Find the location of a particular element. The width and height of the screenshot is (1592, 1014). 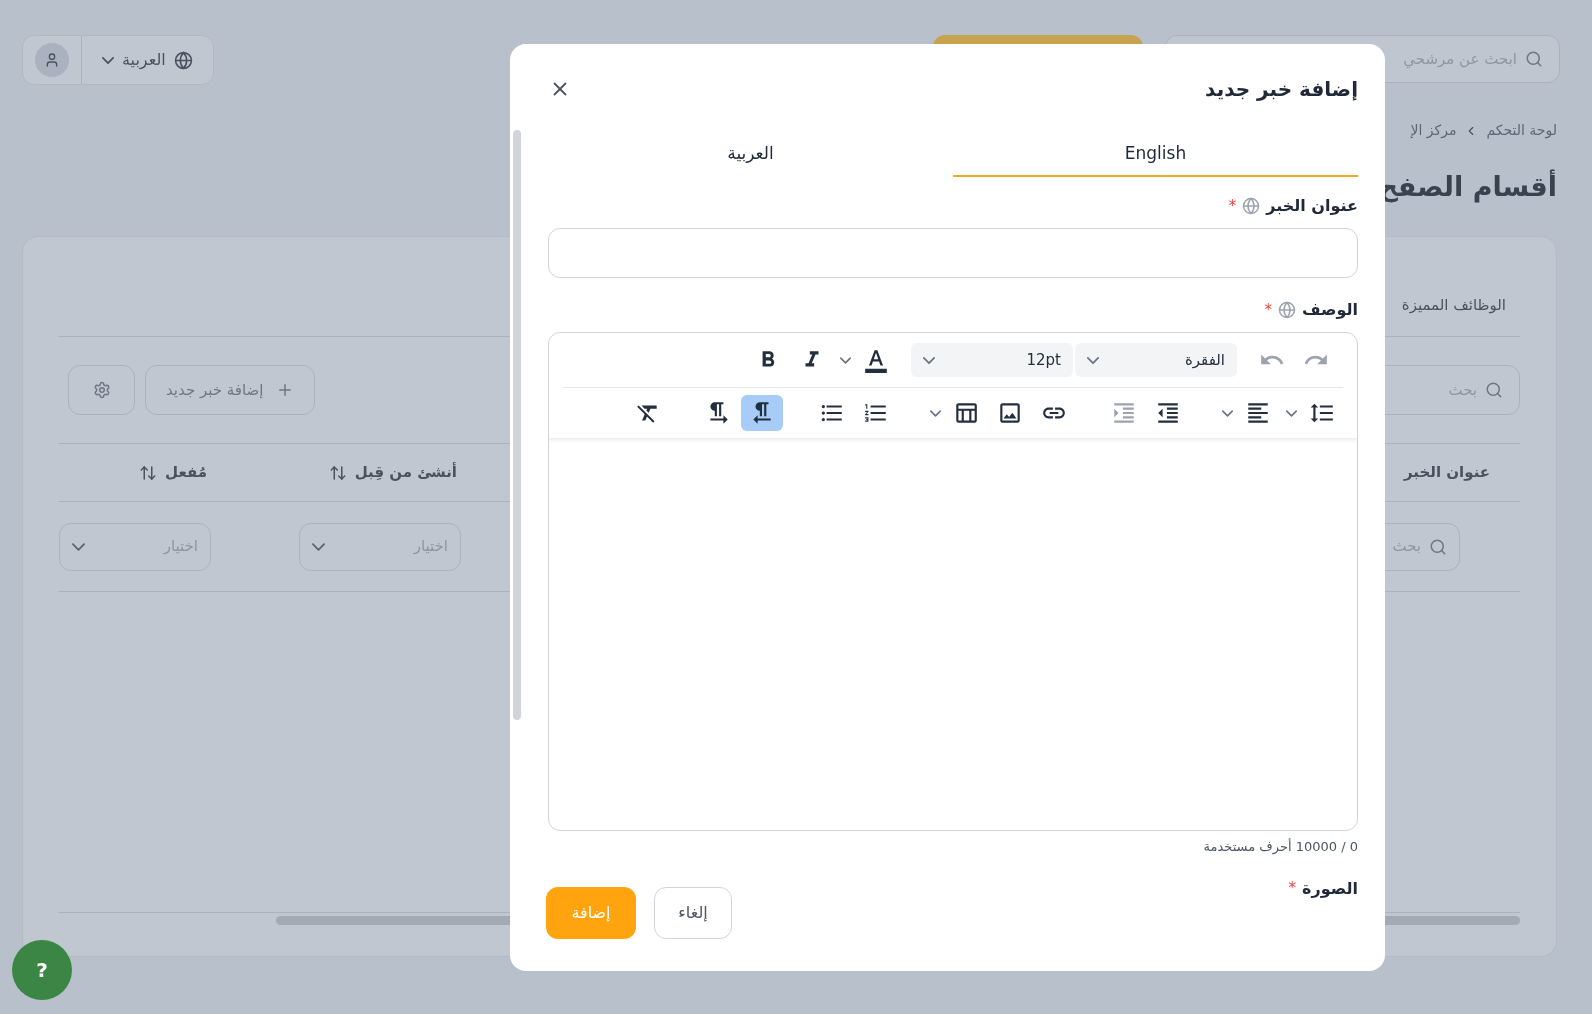

align-left-icon is located at coordinates (1258, 413).